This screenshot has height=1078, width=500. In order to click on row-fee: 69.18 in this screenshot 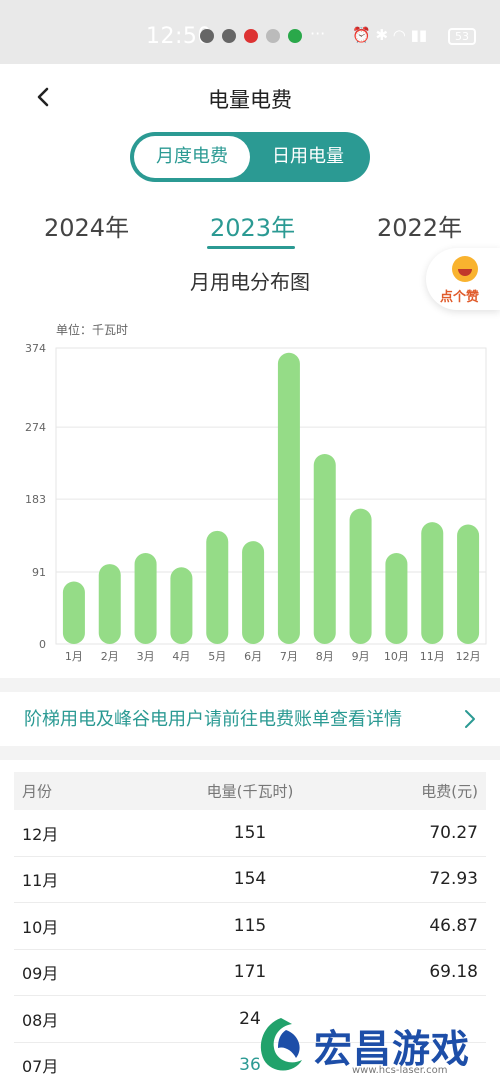, I will do `click(453, 972)`.